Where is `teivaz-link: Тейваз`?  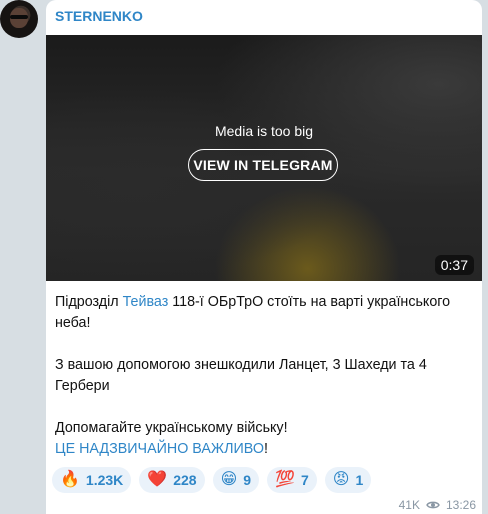
teivaz-link: Тейваз is located at coordinates (146, 302).